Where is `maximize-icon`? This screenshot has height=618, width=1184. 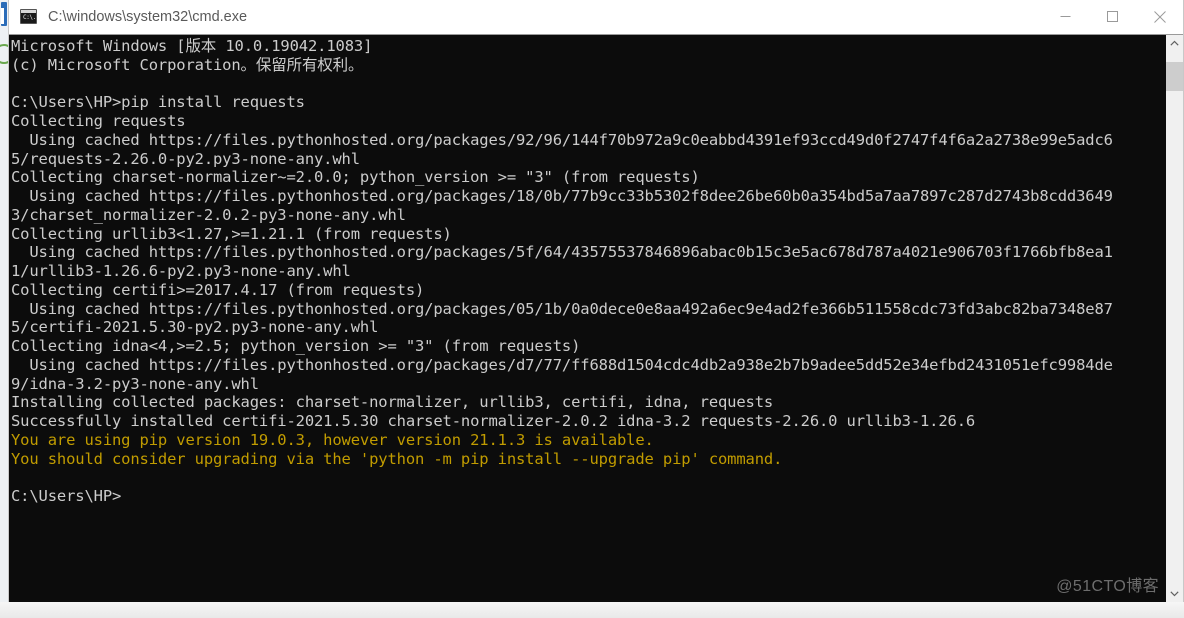
maximize-icon is located at coordinates (1112, 16).